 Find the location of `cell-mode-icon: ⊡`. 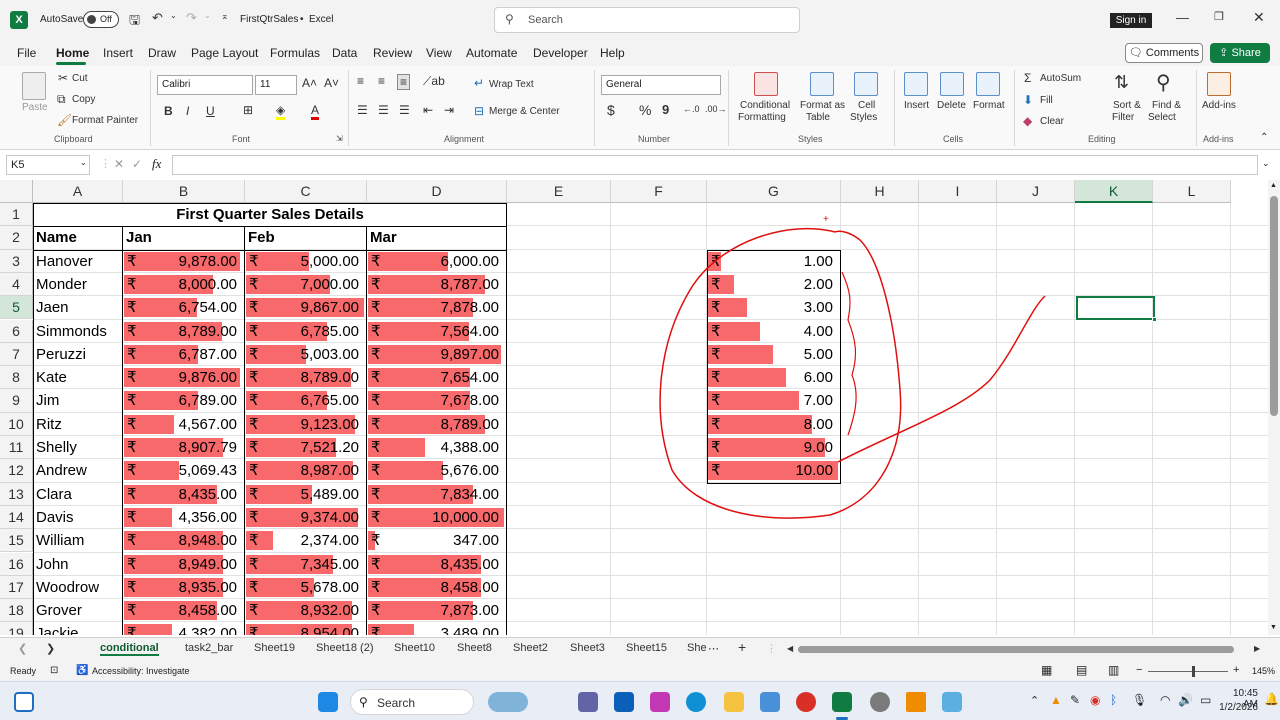

cell-mode-icon: ⊡ is located at coordinates (54, 670).